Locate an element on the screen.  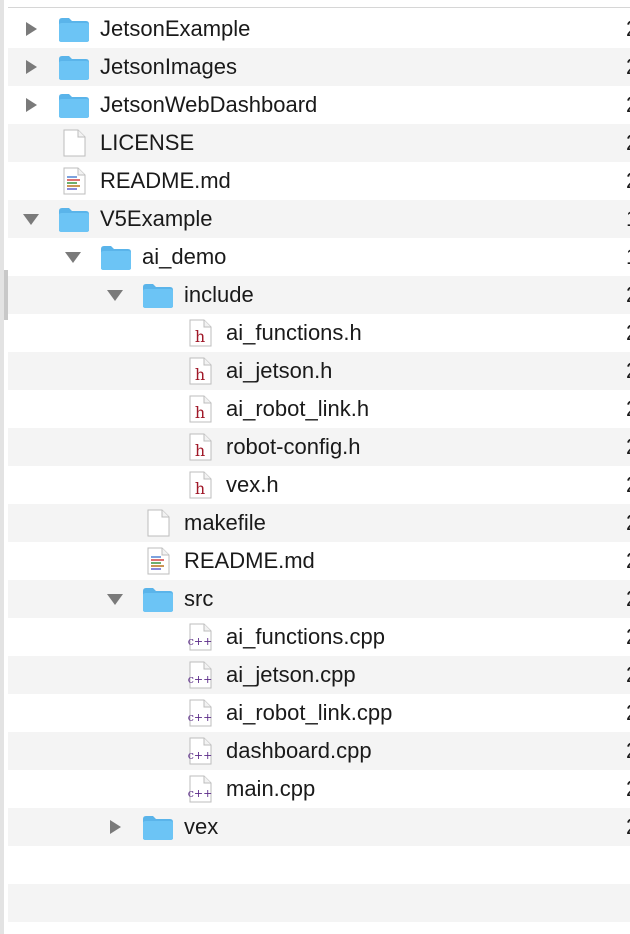
item-name: ai_jetson.cpp is located at coordinates (291, 674).